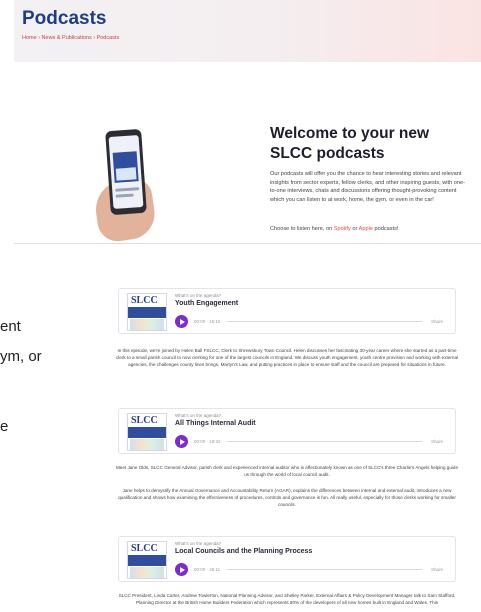 The height and width of the screenshot is (612, 481). What do you see at coordinates (21, 356) in the screenshot?
I see `cropped-text-line: ym, or` at bounding box center [21, 356].